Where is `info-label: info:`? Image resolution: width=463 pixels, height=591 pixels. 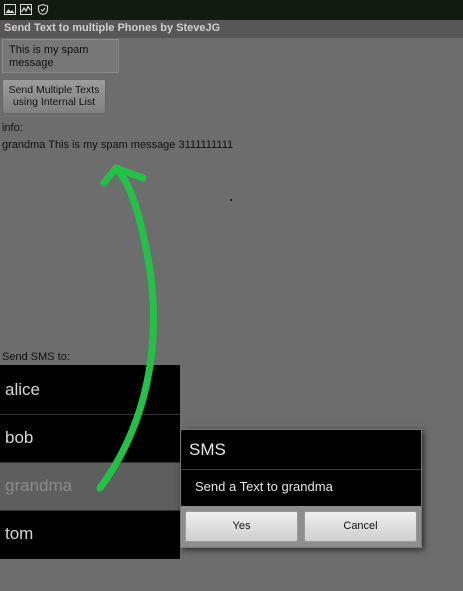
info-label: info: is located at coordinates (12, 128).